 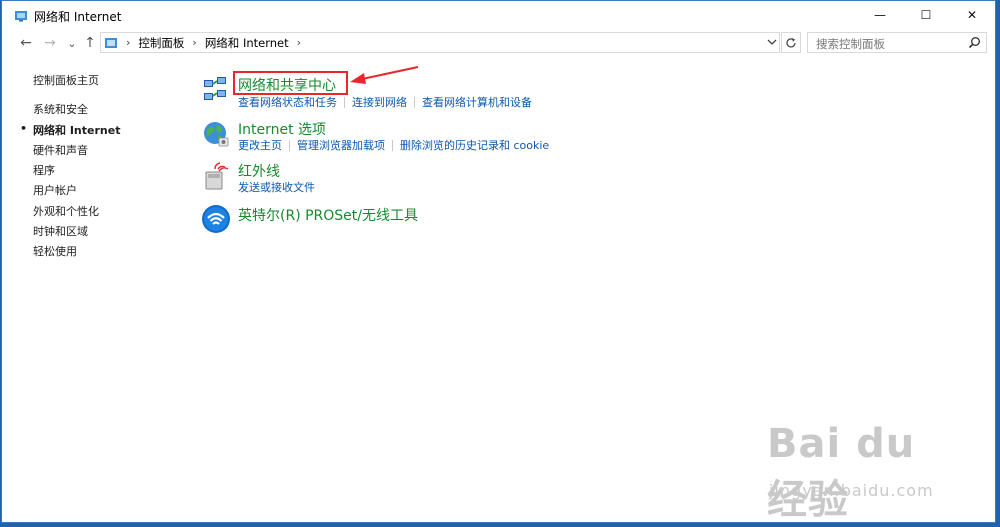 What do you see at coordinates (55, 251) in the screenshot?
I see `sidebar-item-ease-of-access: 轻松使用` at bounding box center [55, 251].